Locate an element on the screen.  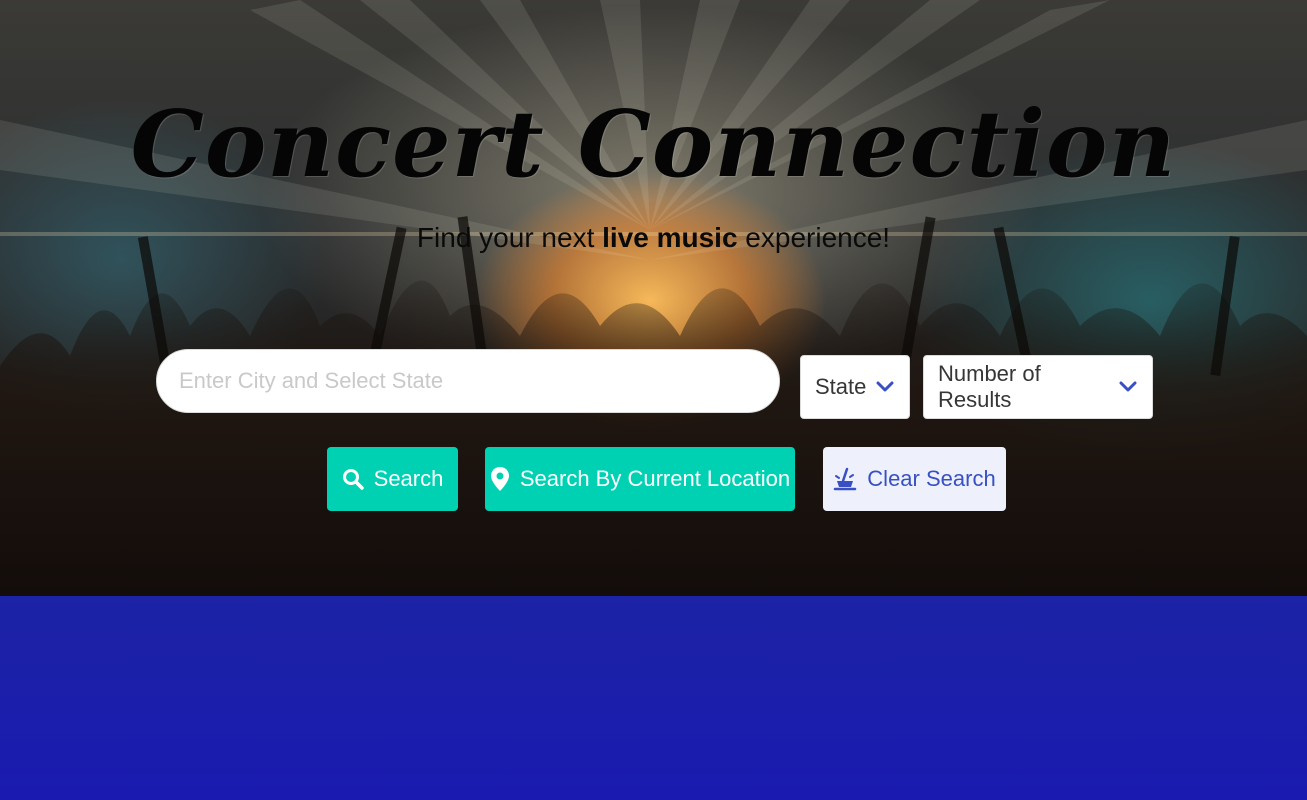
results-count-select: Number of Results is located at coordinates (1038, 387).